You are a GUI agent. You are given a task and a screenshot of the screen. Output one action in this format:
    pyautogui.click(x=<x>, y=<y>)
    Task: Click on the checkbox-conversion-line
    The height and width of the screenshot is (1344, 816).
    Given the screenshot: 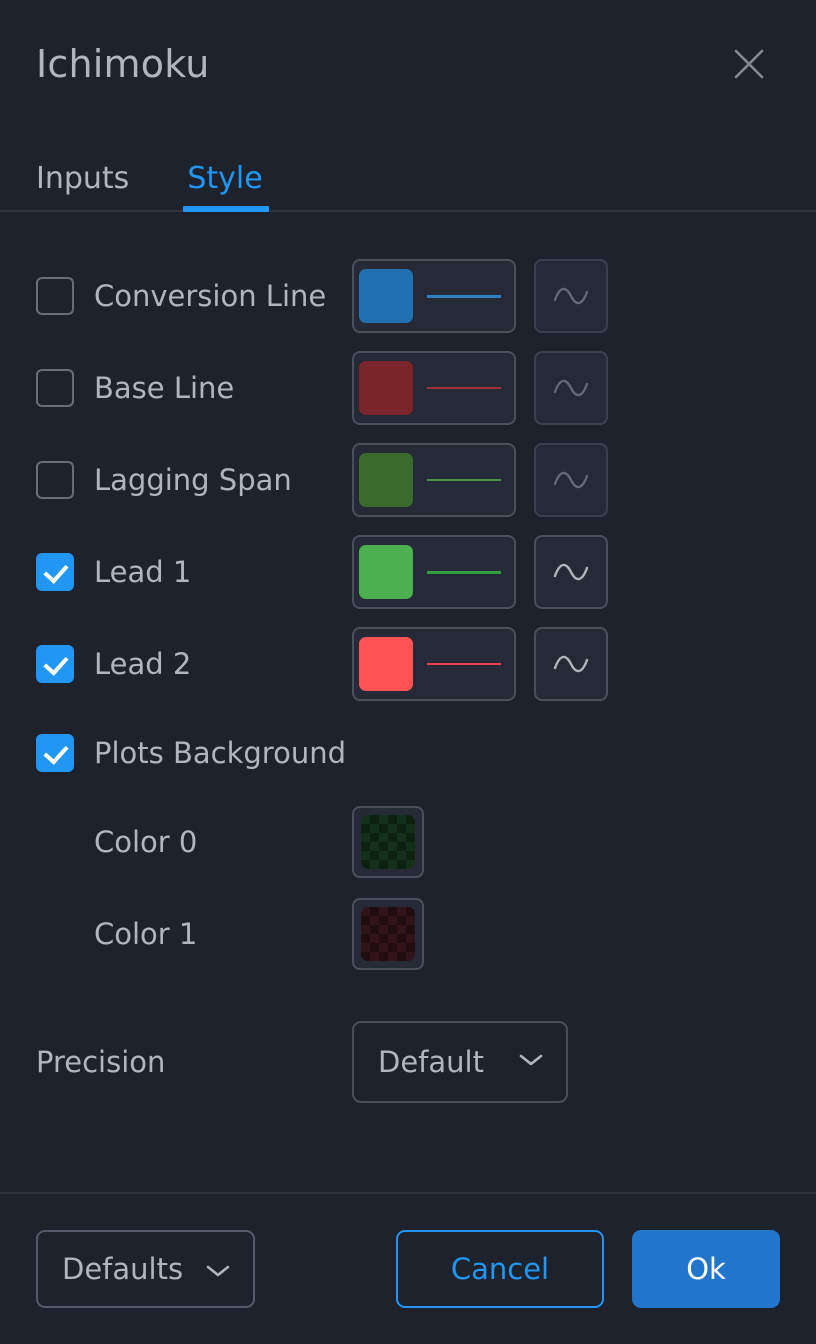 What is the action you would take?
    pyautogui.click(x=55, y=296)
    